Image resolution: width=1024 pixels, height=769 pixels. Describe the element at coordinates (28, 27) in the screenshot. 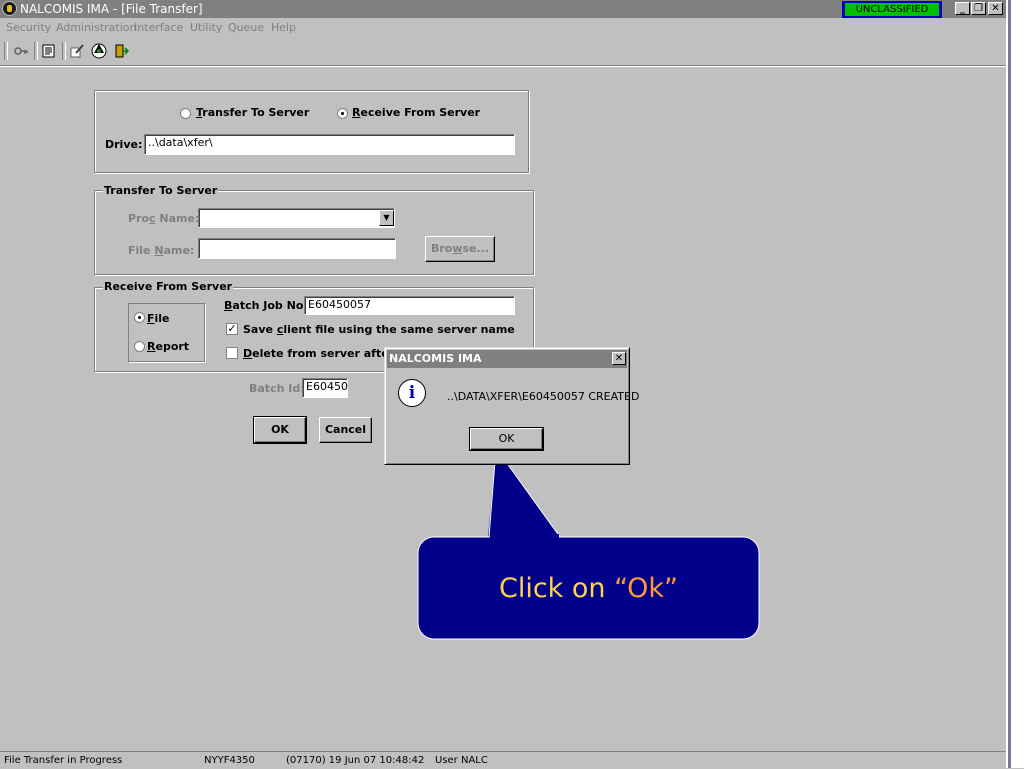

I see `menu-security: Security` at that location.